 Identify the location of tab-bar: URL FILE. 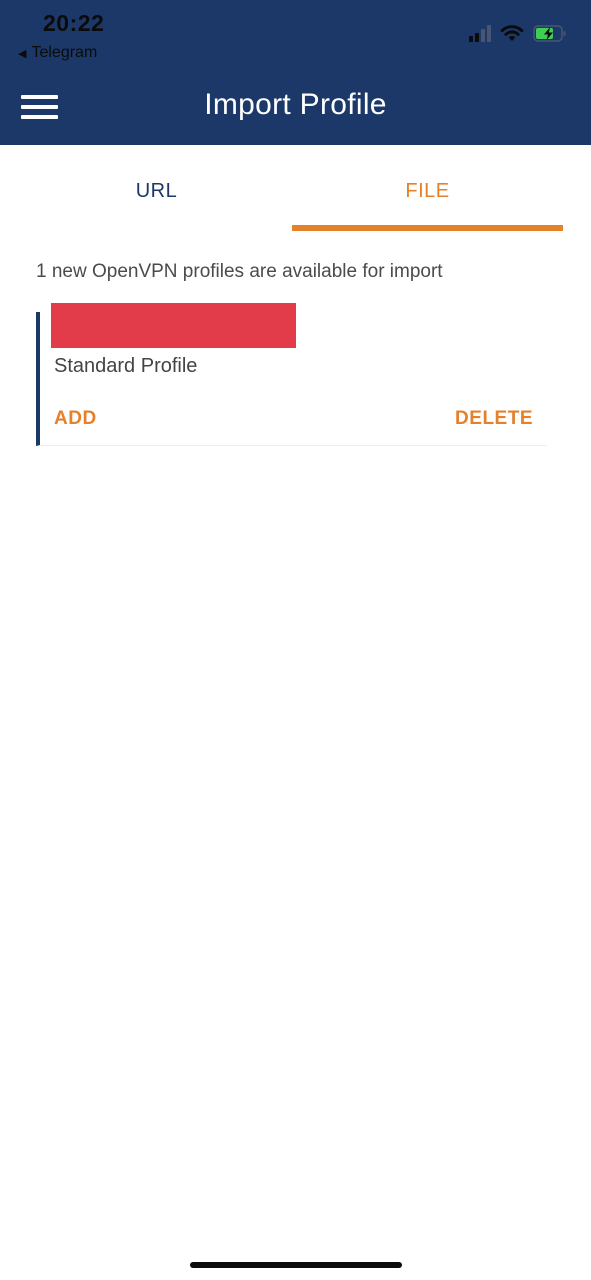
(292, 189).